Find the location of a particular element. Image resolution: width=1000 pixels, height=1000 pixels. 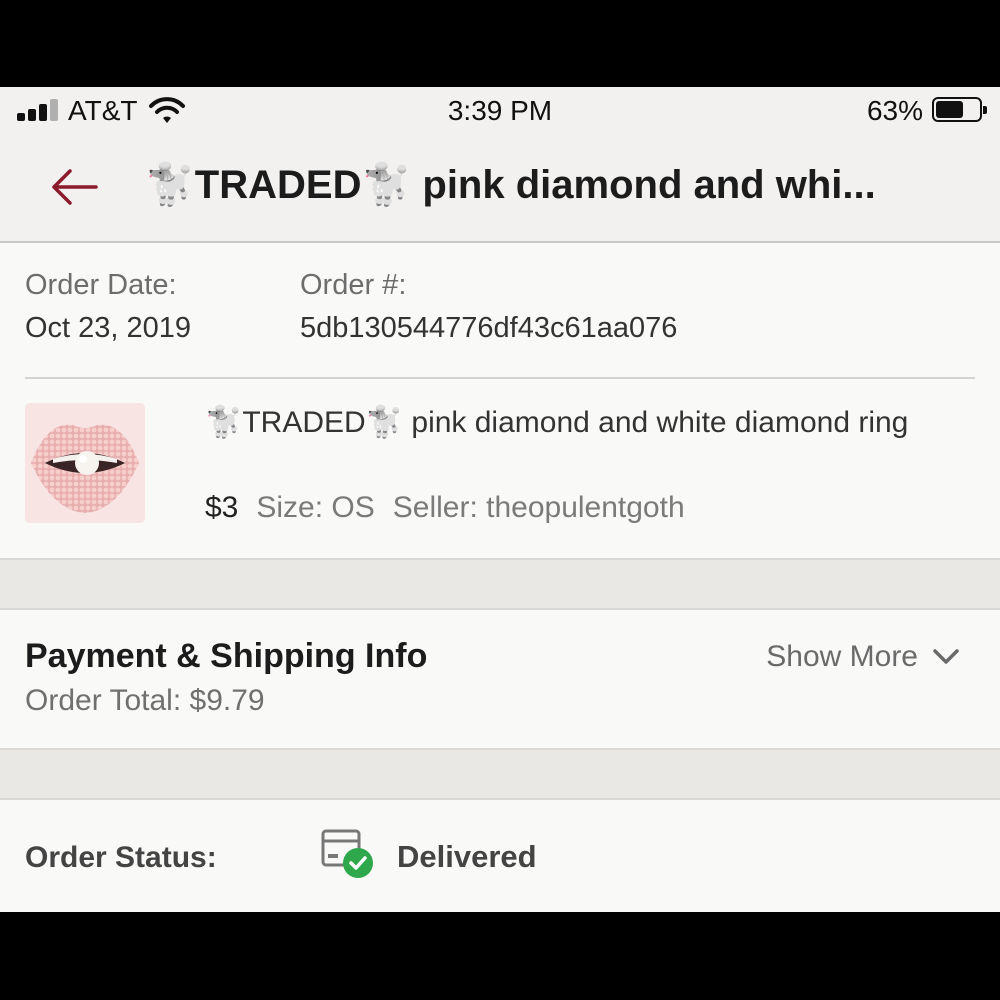

order-date-label: Order Date: is located at coordinates (101, 285).